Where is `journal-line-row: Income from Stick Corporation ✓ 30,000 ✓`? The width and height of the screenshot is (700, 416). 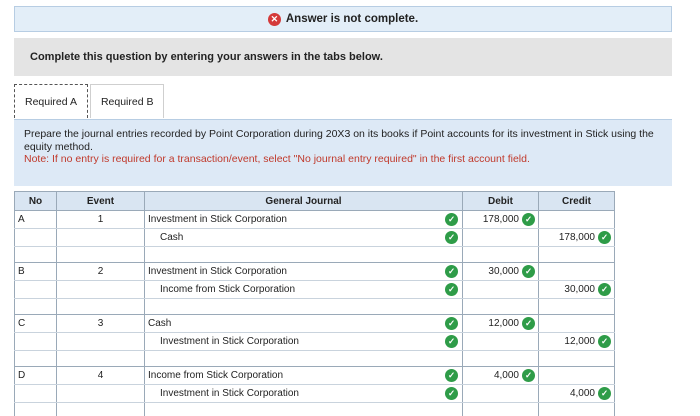 journal-line-row: Income from Stick Corporation ✓ 30,000 ✓ is located at coordinates (314, 289).